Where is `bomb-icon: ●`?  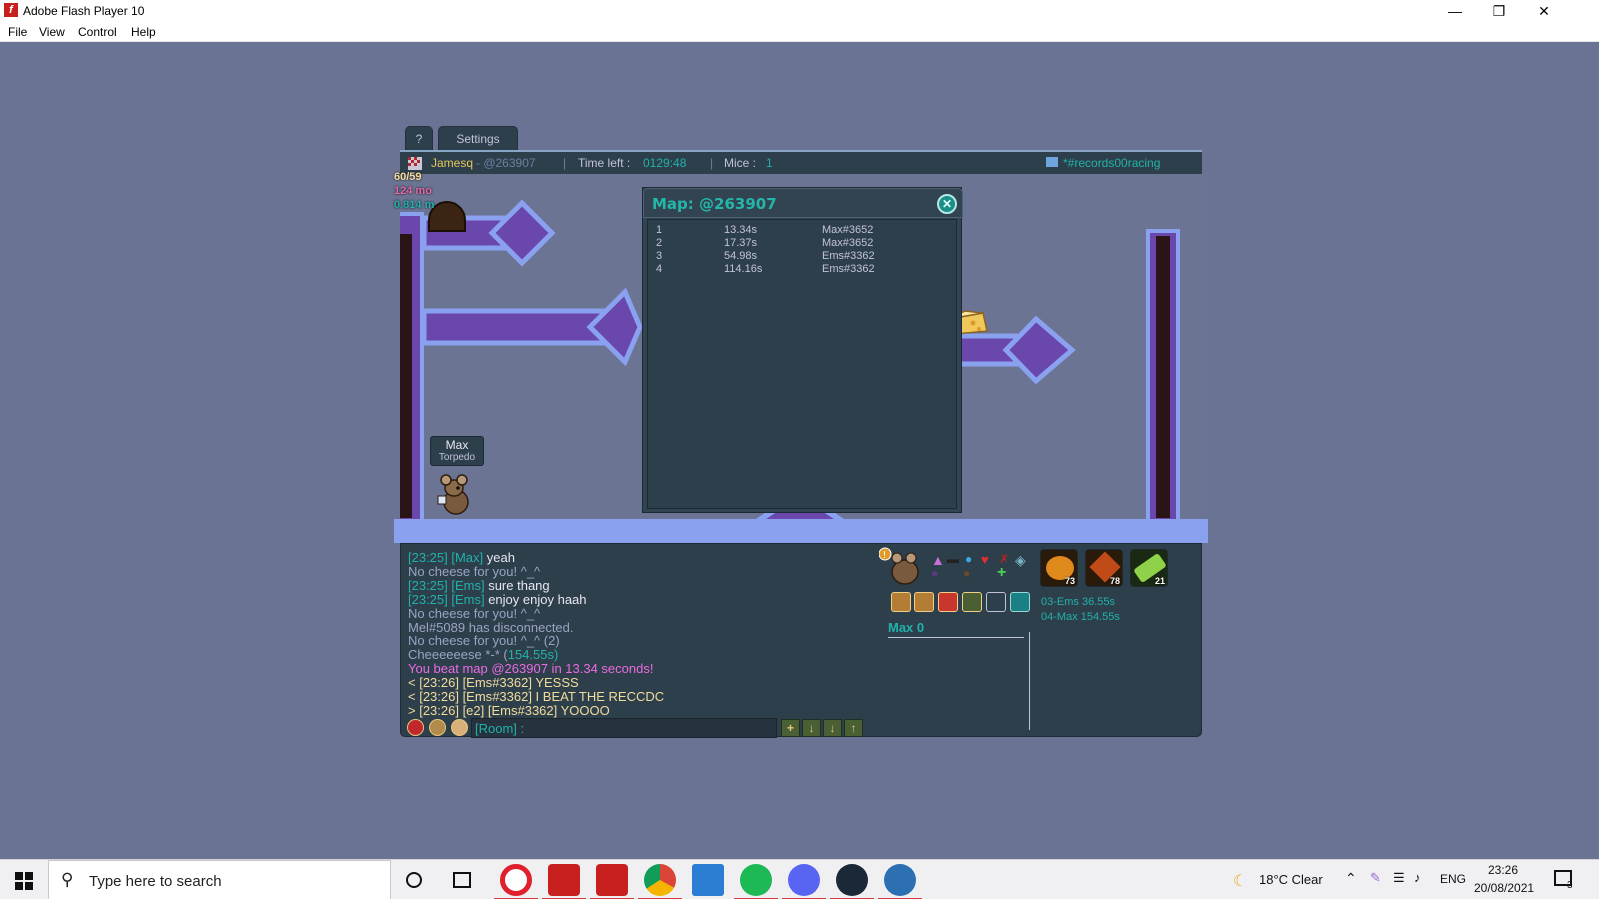
bomb-icon: ● is located at coordinates (935, 573).